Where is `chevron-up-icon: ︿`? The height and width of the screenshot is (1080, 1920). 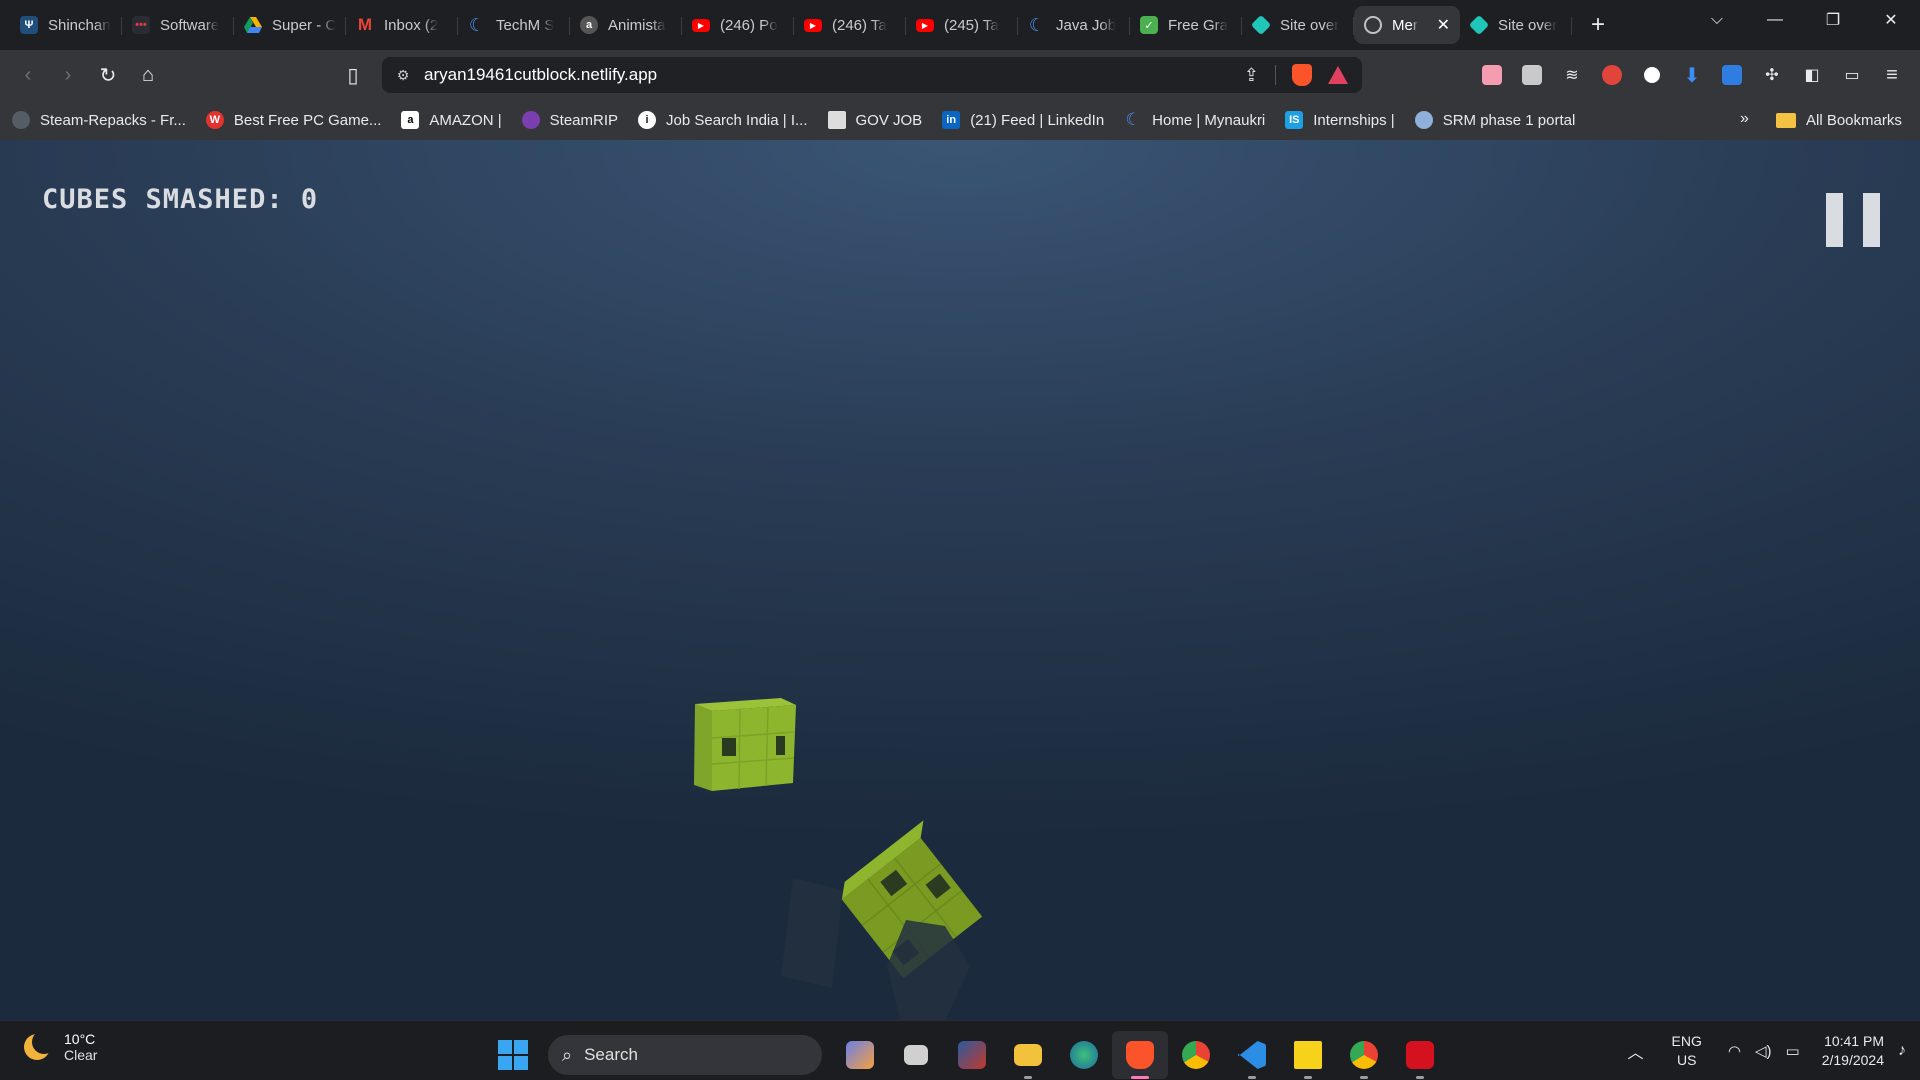
chevron-up-icon: ︿ is located at coordinates (1636, 1051).